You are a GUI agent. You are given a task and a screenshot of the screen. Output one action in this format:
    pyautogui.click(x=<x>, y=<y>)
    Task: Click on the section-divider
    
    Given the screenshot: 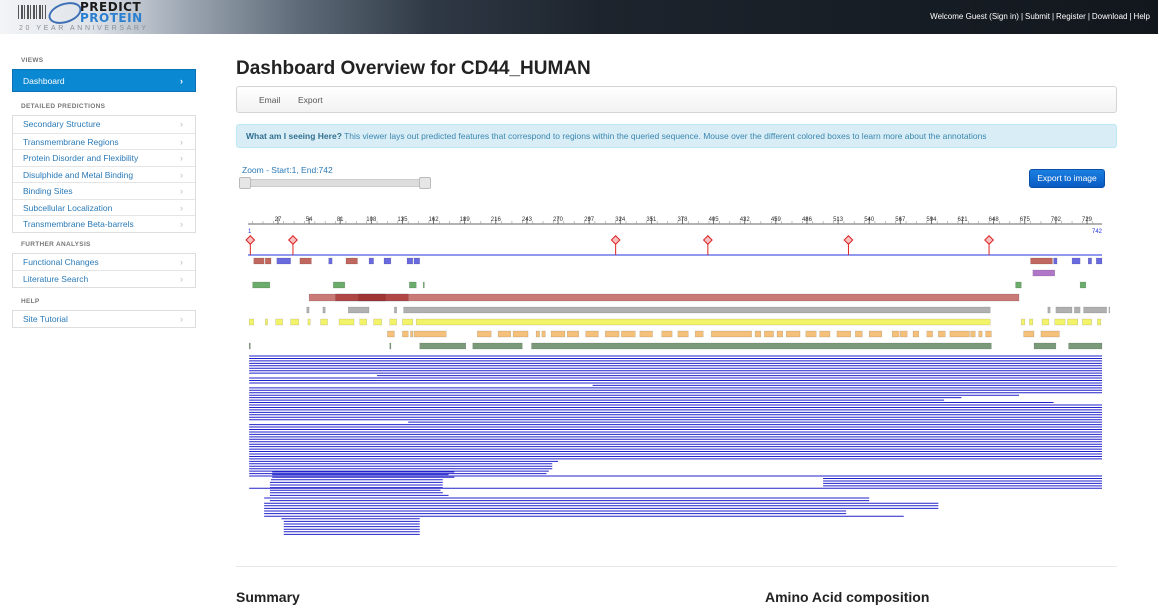 What is the action you would take?
    pyautogui.click(x=676, y=566)
    